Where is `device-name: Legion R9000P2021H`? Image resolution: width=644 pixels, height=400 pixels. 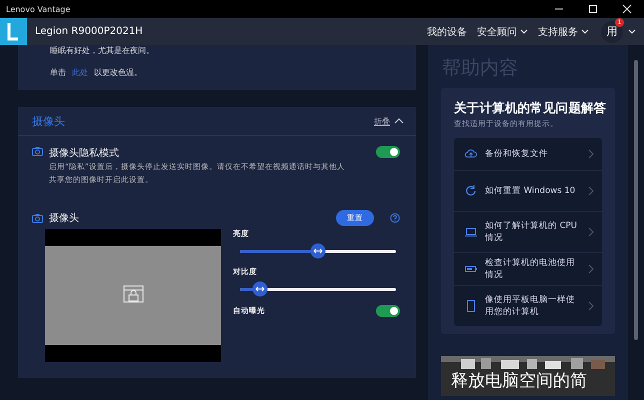 device-name: Legion R9000P2021H is located at coordinates (89, 31).